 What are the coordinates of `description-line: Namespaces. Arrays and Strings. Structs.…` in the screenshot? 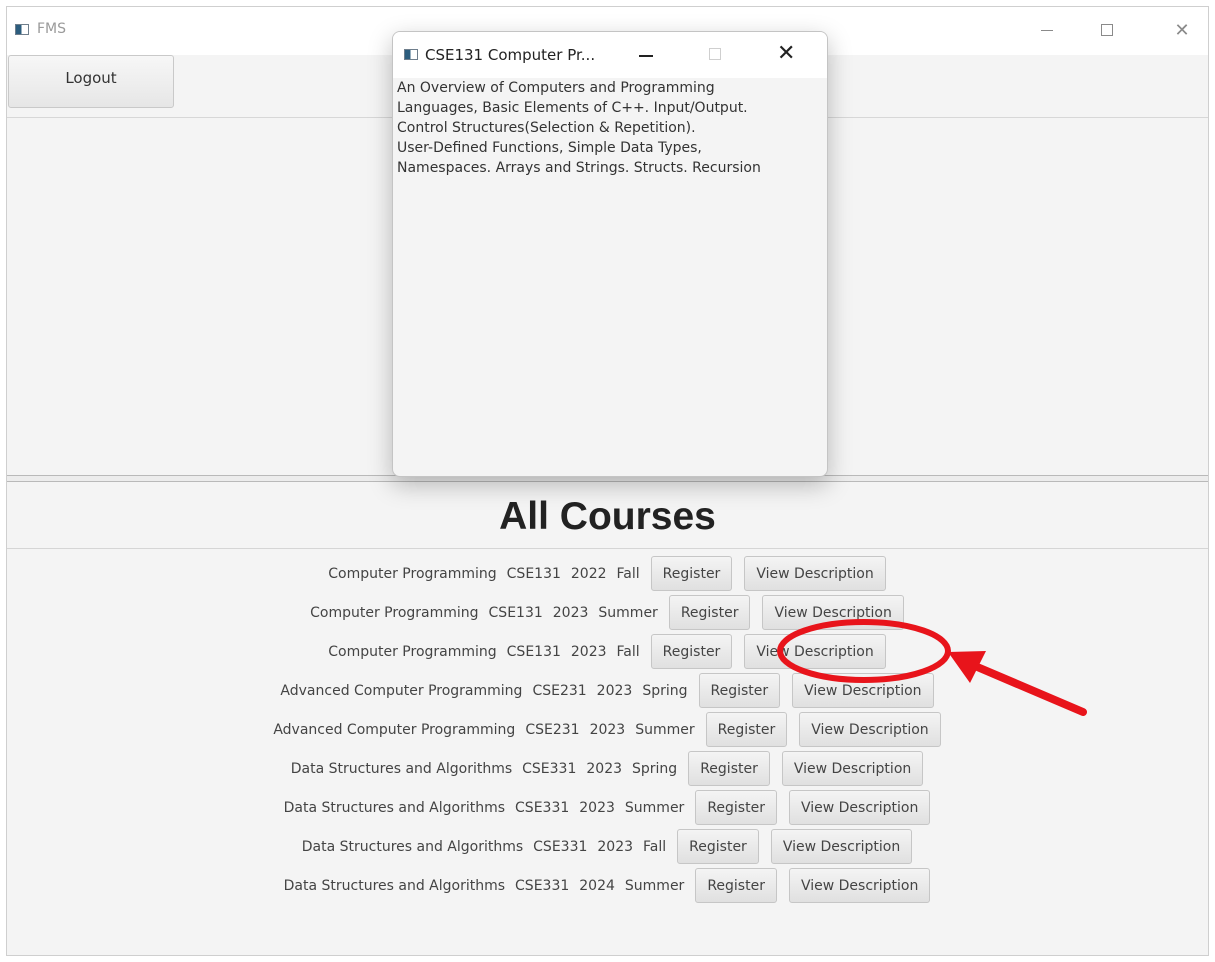 It's located at (579, 168).